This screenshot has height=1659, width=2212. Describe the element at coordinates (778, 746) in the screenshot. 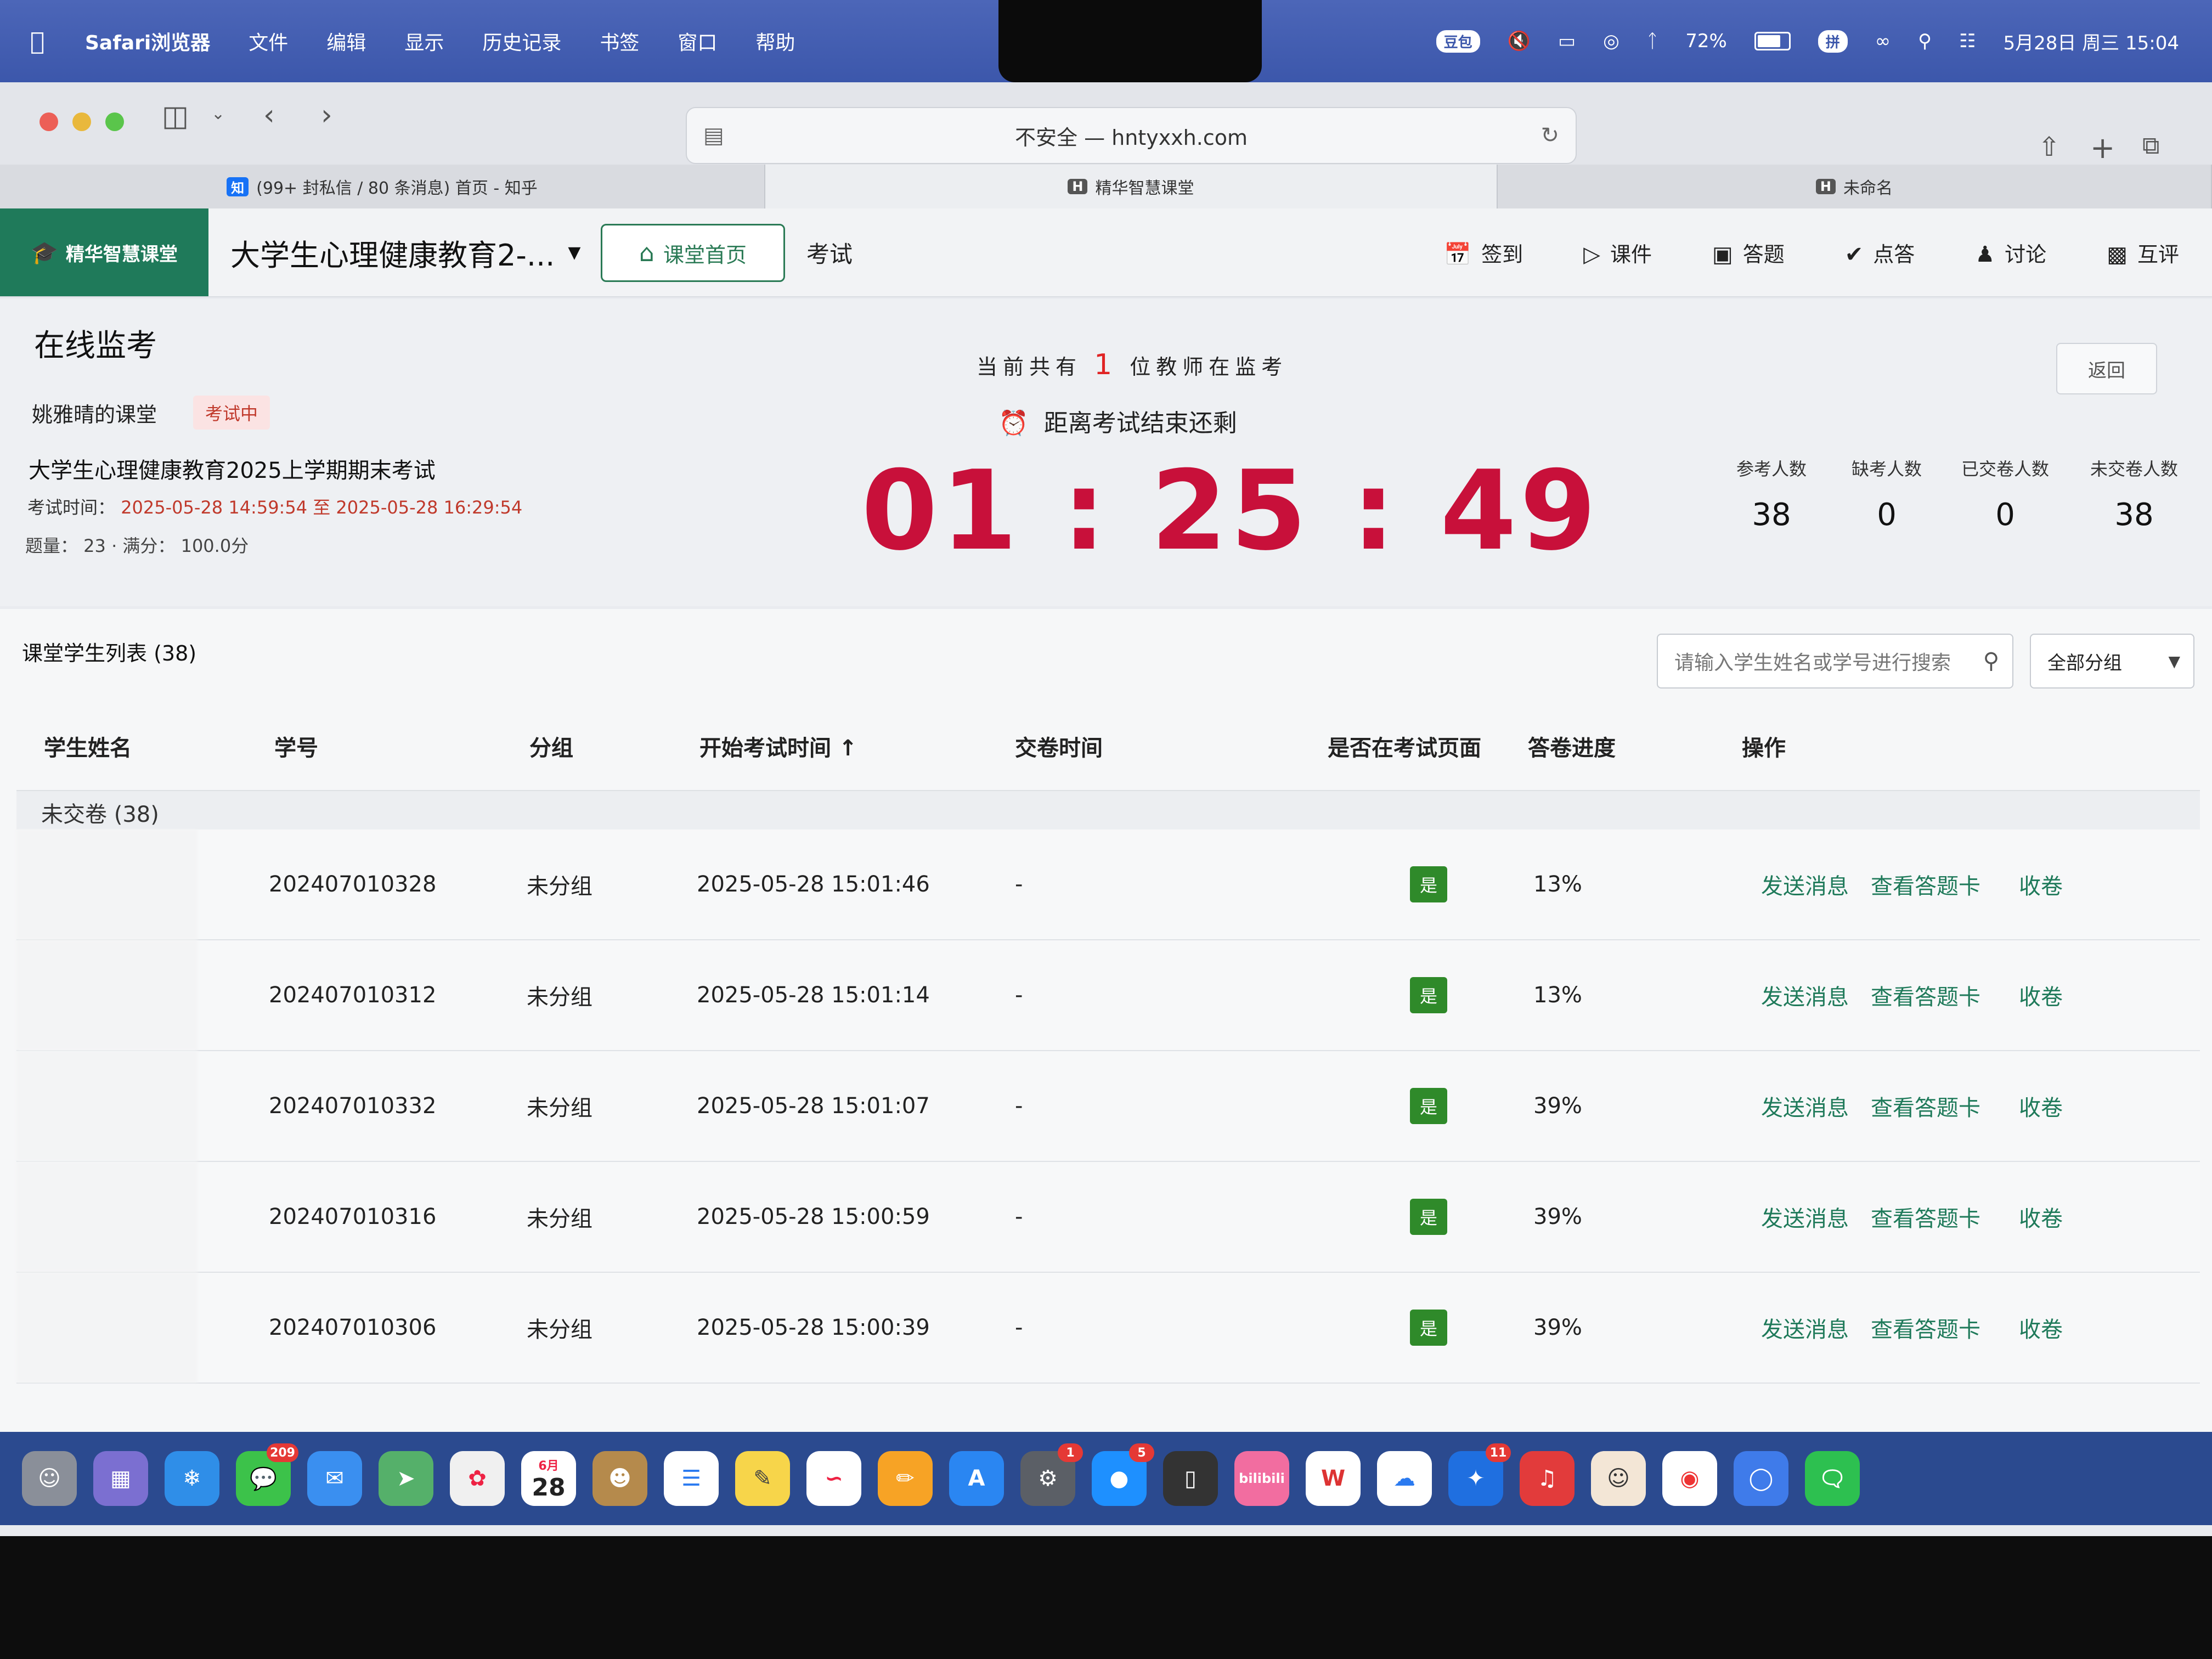

I see `col-start-time: 开始考试时间 ↑` at that location.